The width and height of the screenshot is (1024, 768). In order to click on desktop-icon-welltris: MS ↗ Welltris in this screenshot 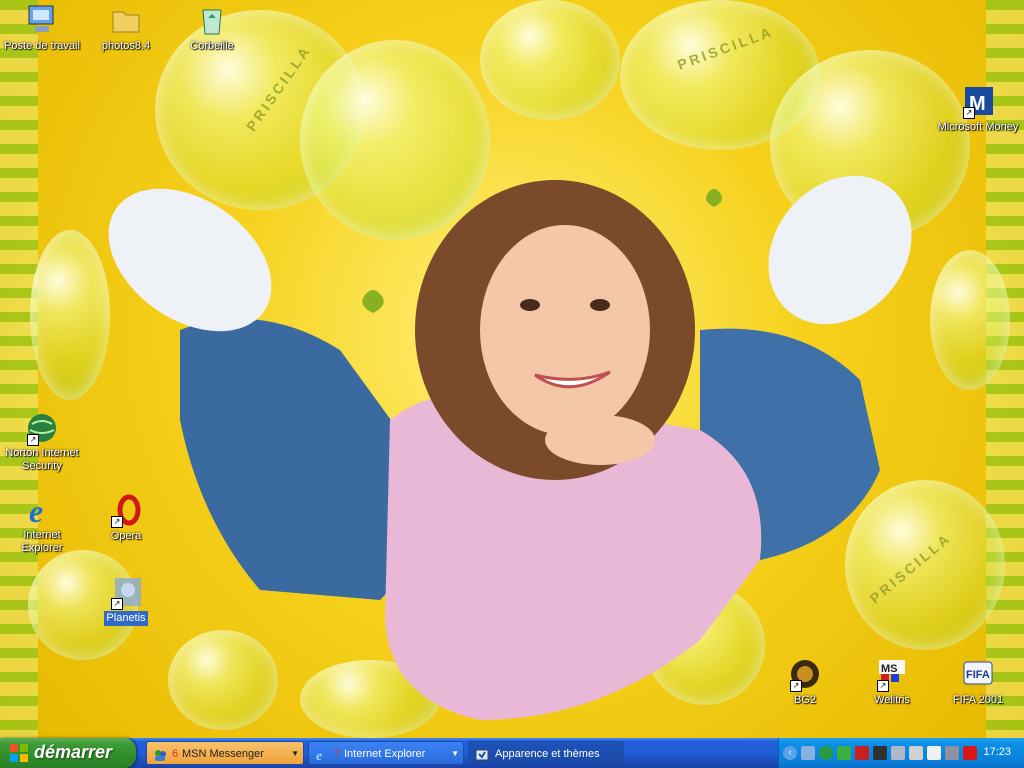, I will do `click(892, 683)`.